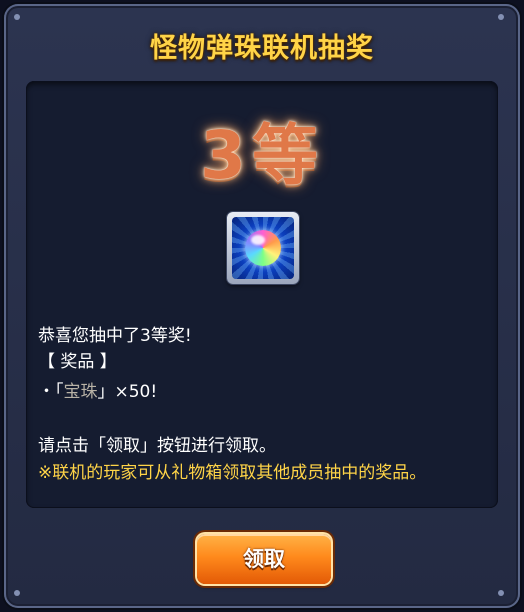 This screenshot has width=524, height=612. I want to click on congrats-message: 恭喜您抽中了3等奖!, so click(115, 336).